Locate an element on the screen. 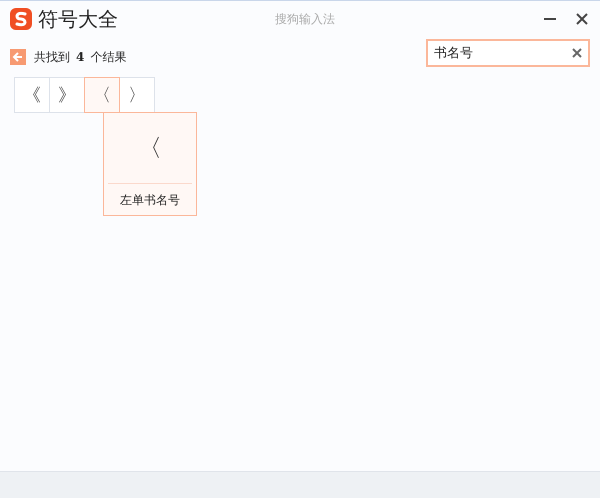 The width and height of the screenshot is (600, 498). close-button is located at coordinates (582, 19).